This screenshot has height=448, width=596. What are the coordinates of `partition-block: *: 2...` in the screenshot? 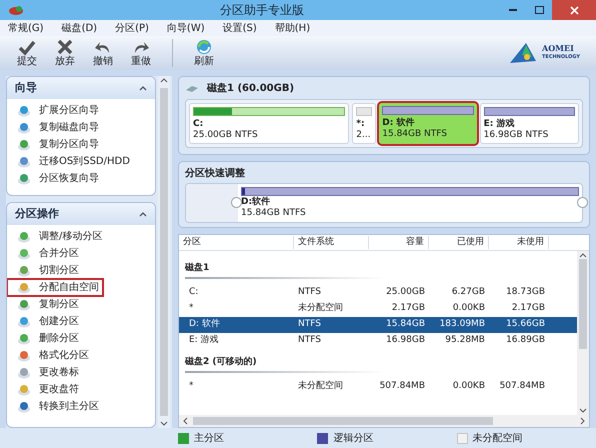 It's located at (364, 123).